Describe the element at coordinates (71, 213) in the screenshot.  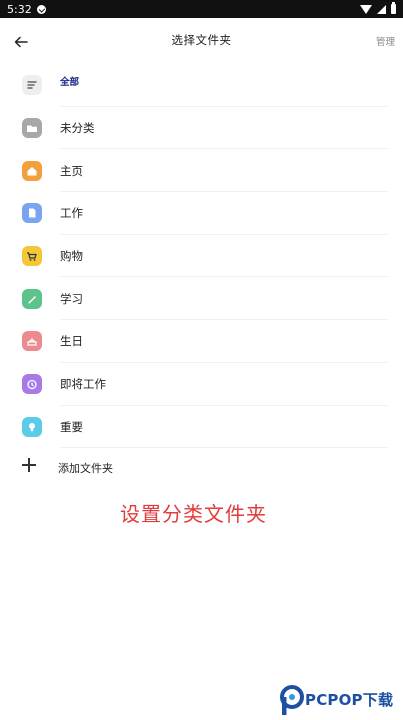
I see `folder-label: 工作` at that location.